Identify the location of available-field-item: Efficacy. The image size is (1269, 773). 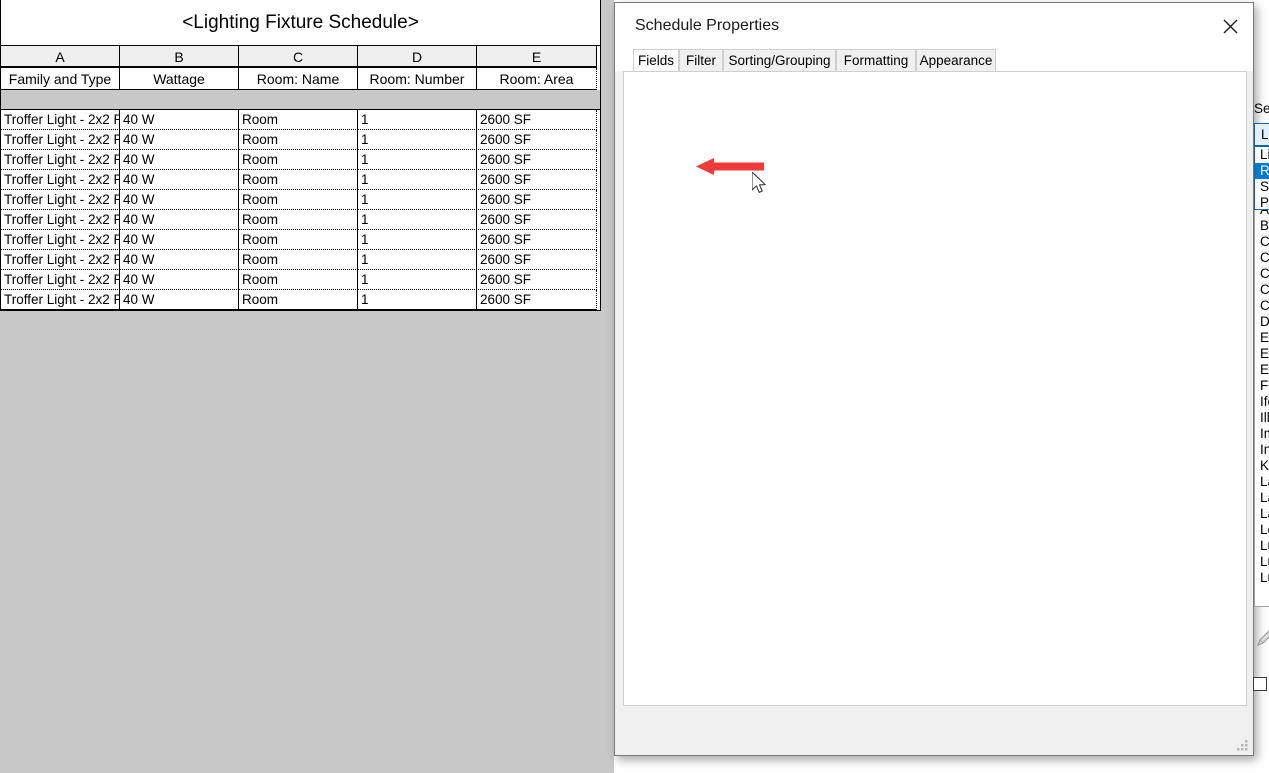
(1262, 338).